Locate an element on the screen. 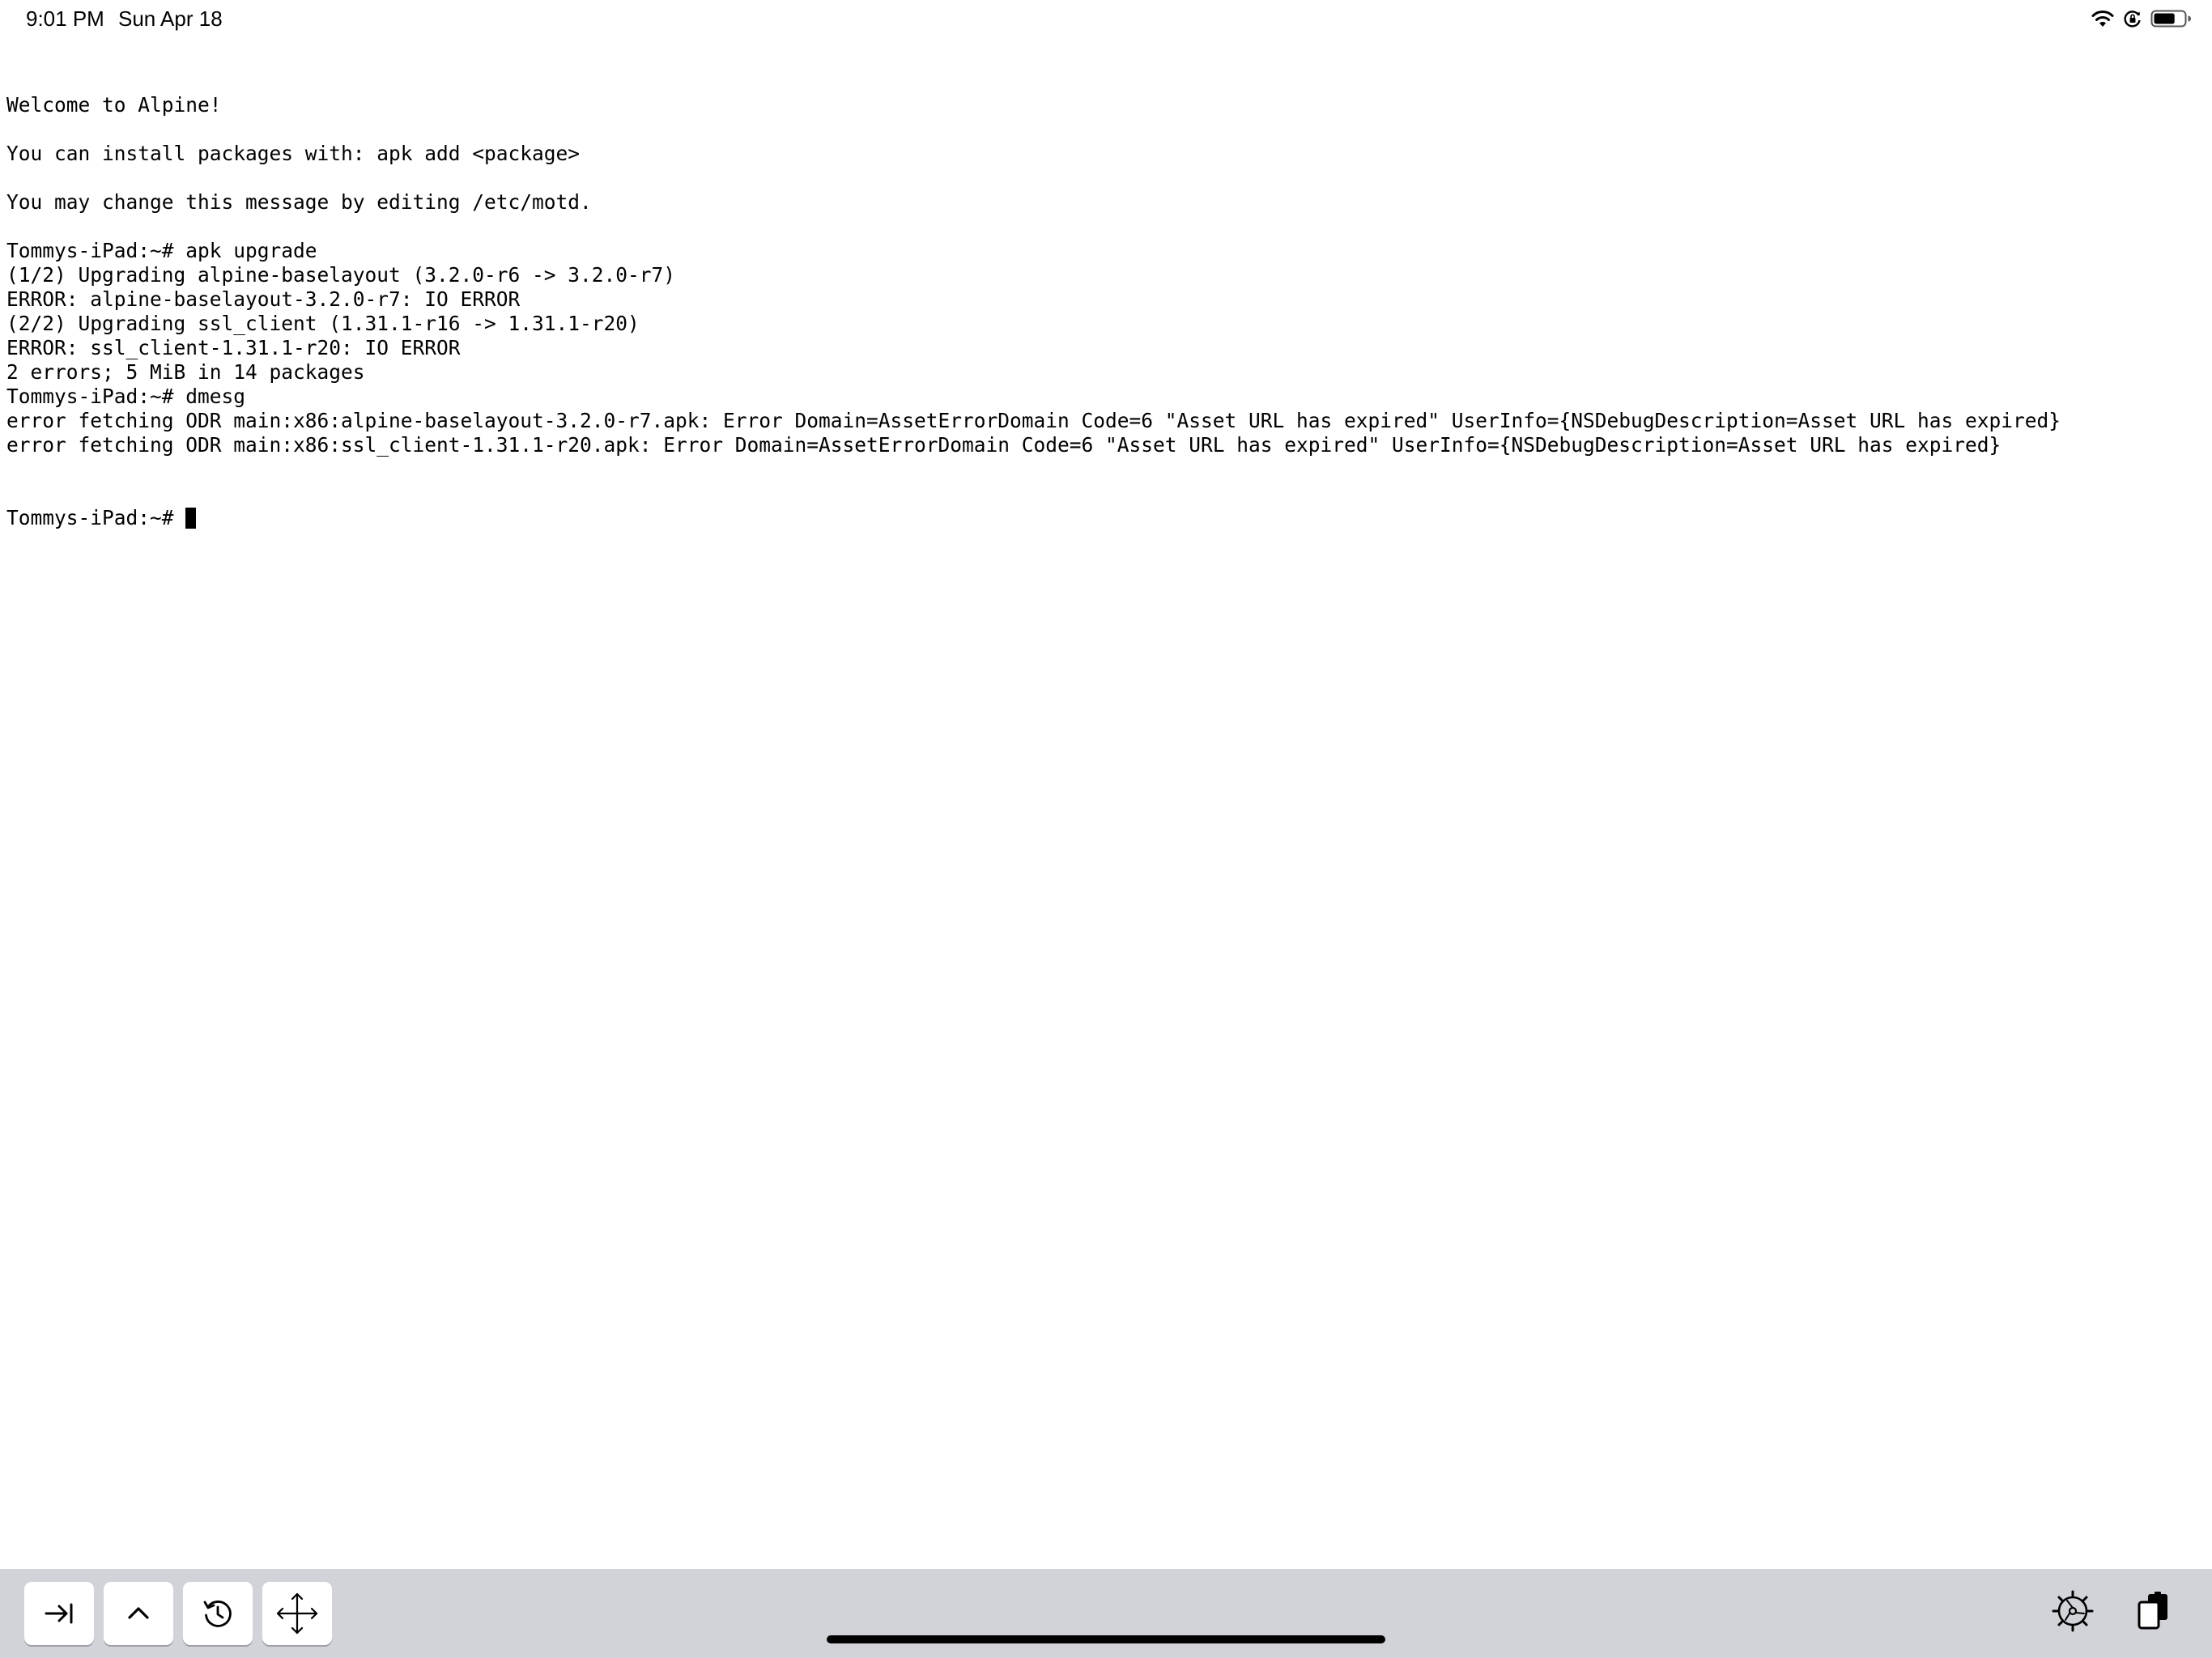 Image resolution: width=2212 pixels, height=1658 pixels. settings-button is located at coordinates (2072, 1612).